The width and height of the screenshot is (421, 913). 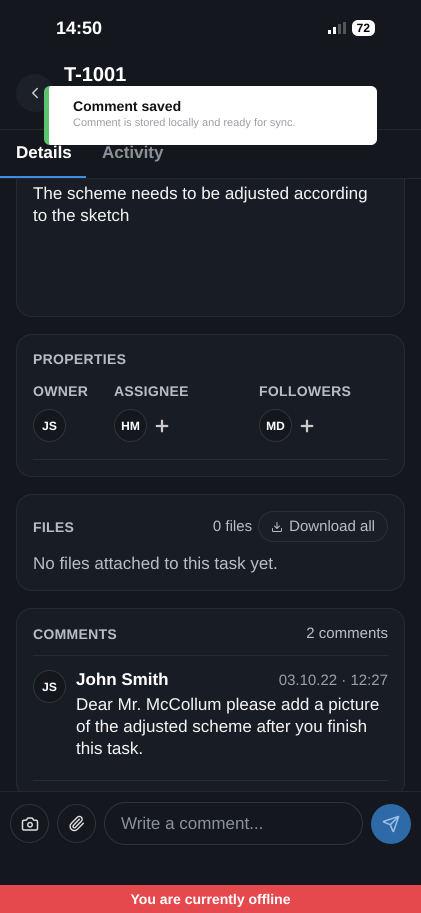 What do you see at coordinates (305, 391) in the screenshot?
I see `property-label: FOLLOWERS` at bounding box center [305, 391].